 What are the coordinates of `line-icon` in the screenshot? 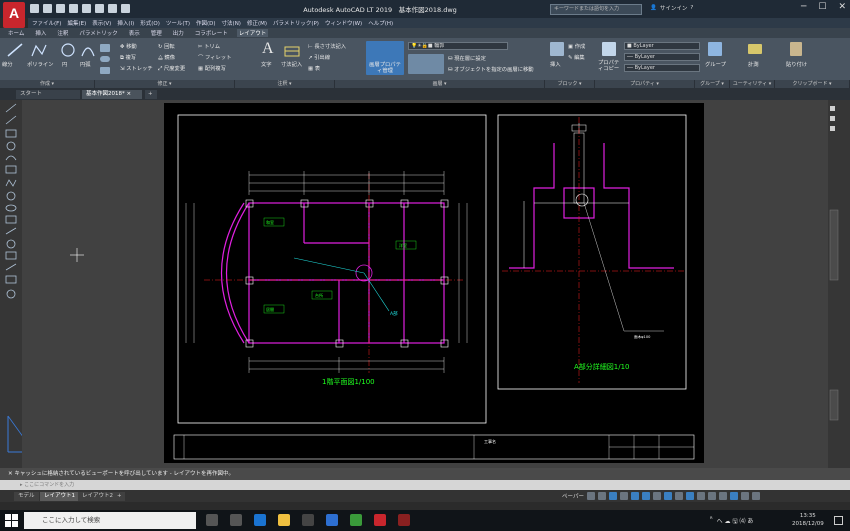 It's located at (15, 50).